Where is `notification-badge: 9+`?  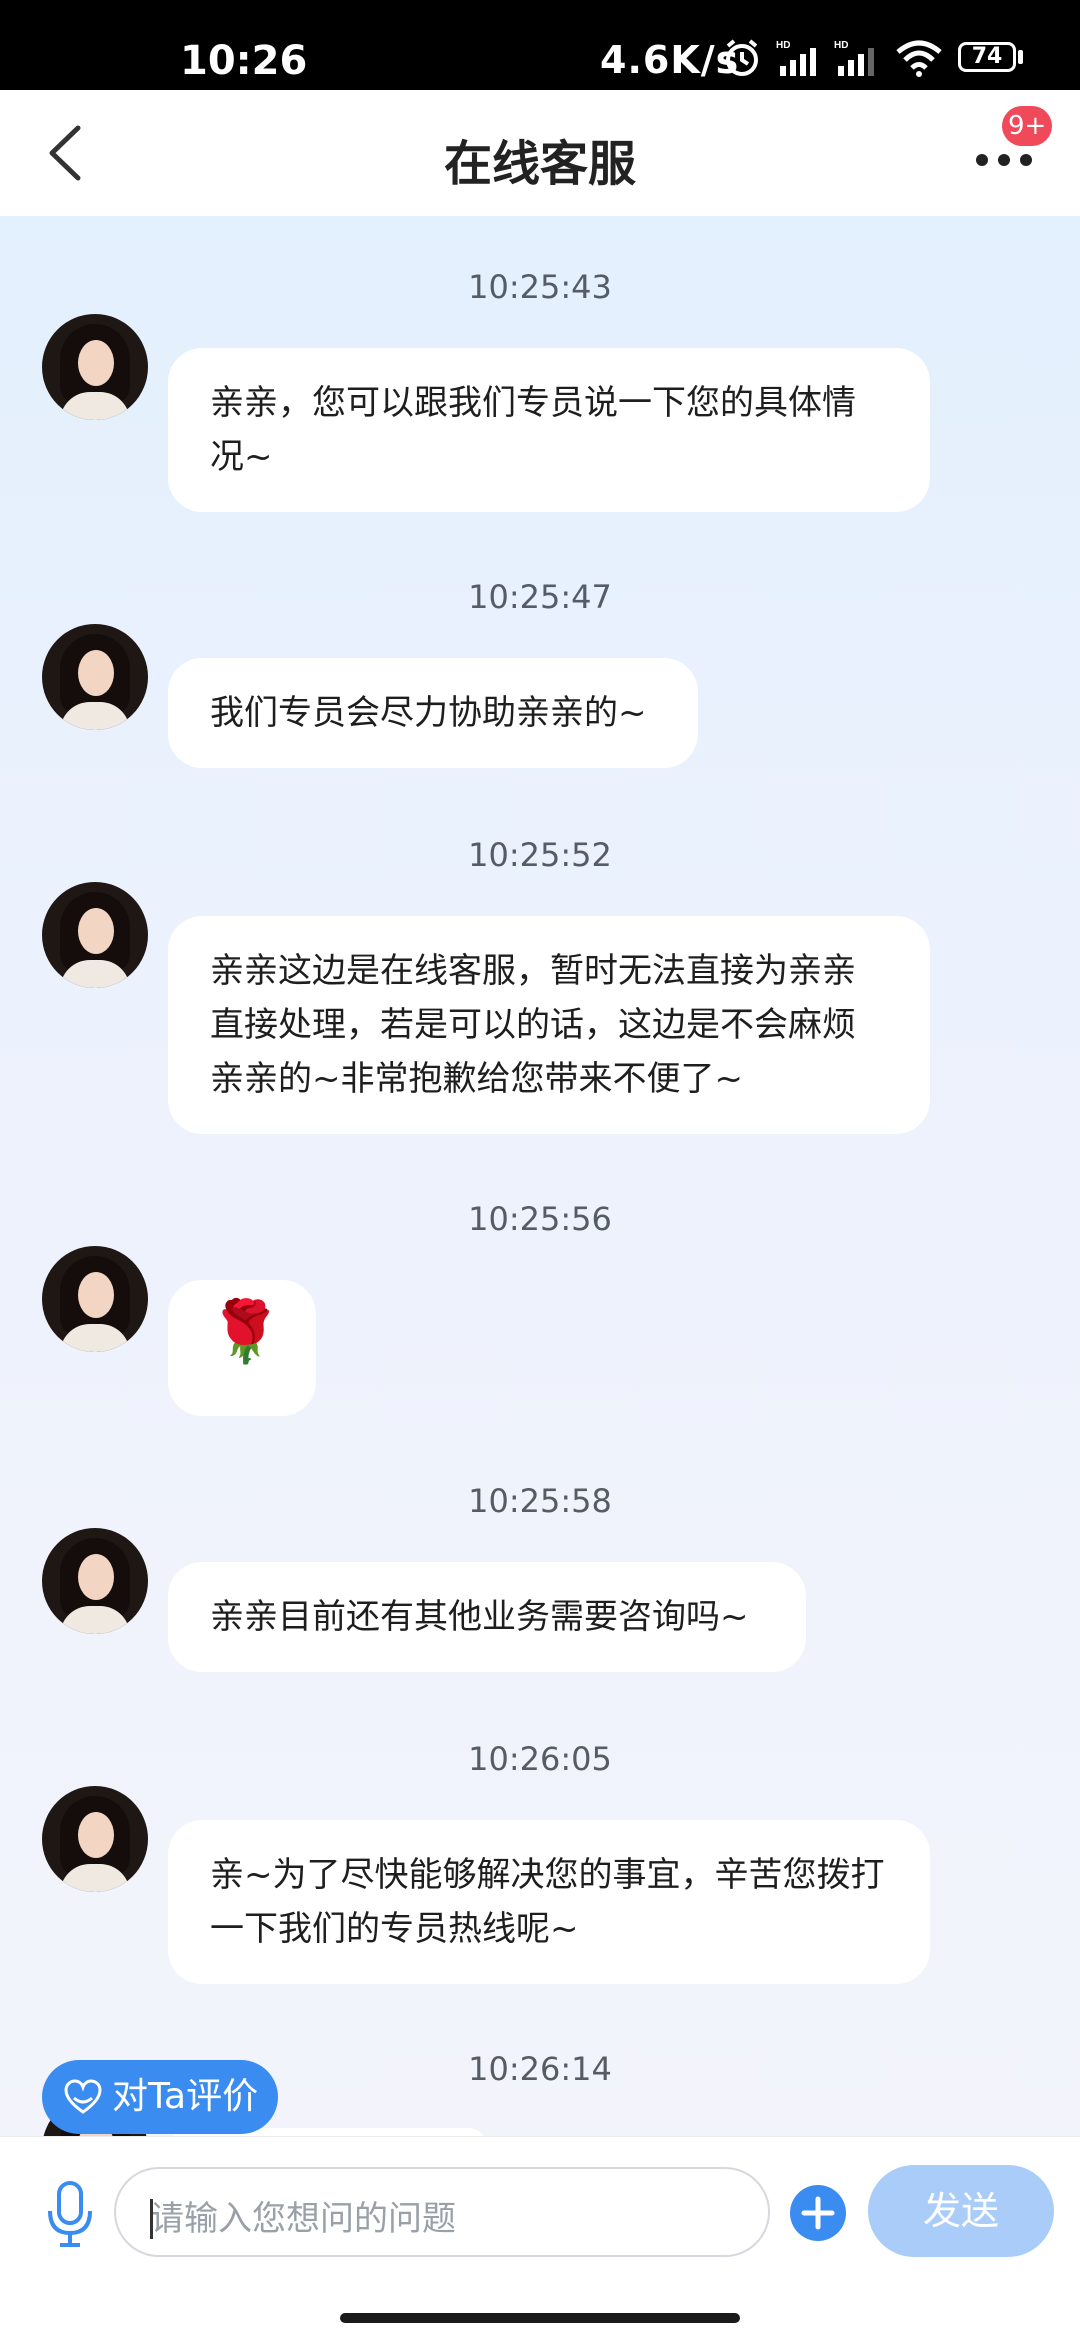
notification-badge: 9+ is located at coordinates (1027, 126).